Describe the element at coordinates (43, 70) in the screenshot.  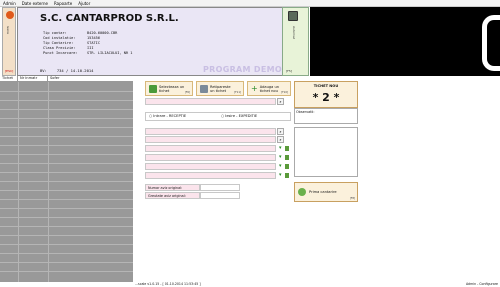
I see `ticket-line-label: BV:` at that location.